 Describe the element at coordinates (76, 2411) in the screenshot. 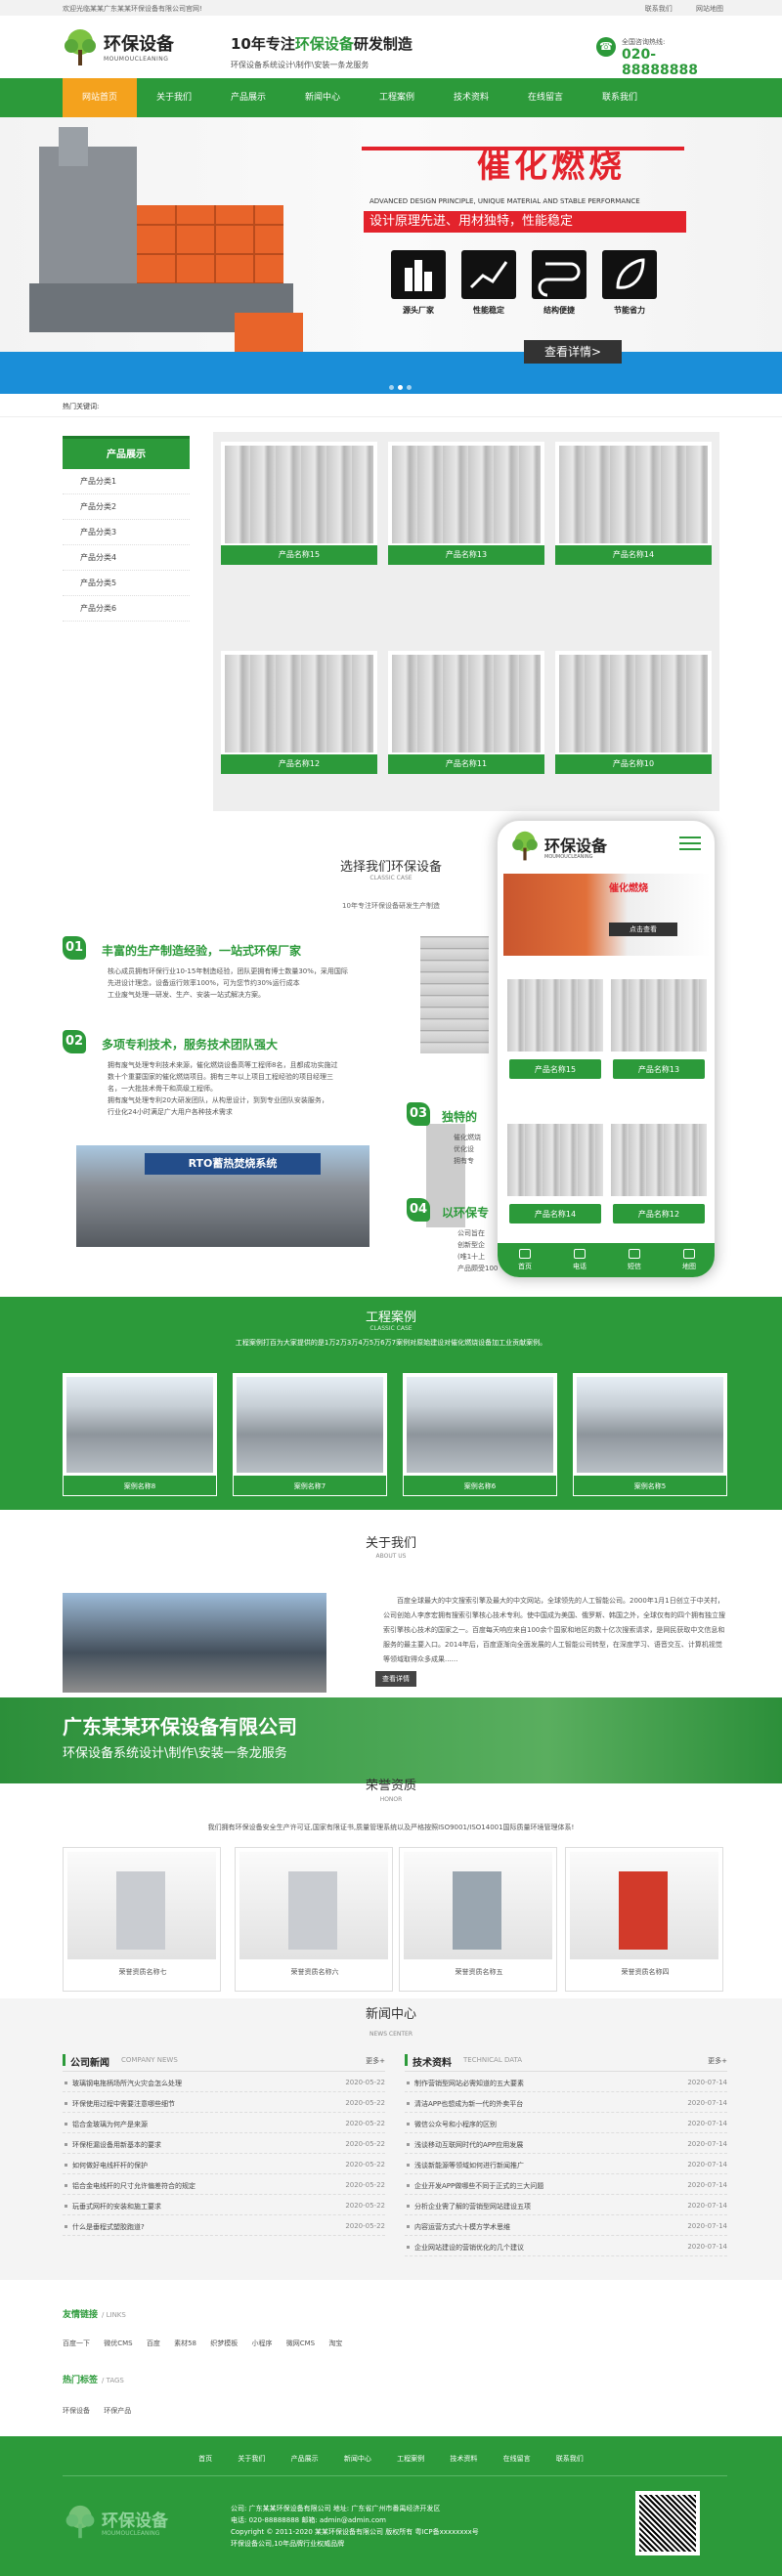

I see `tag-link: 环保设备` at that location.